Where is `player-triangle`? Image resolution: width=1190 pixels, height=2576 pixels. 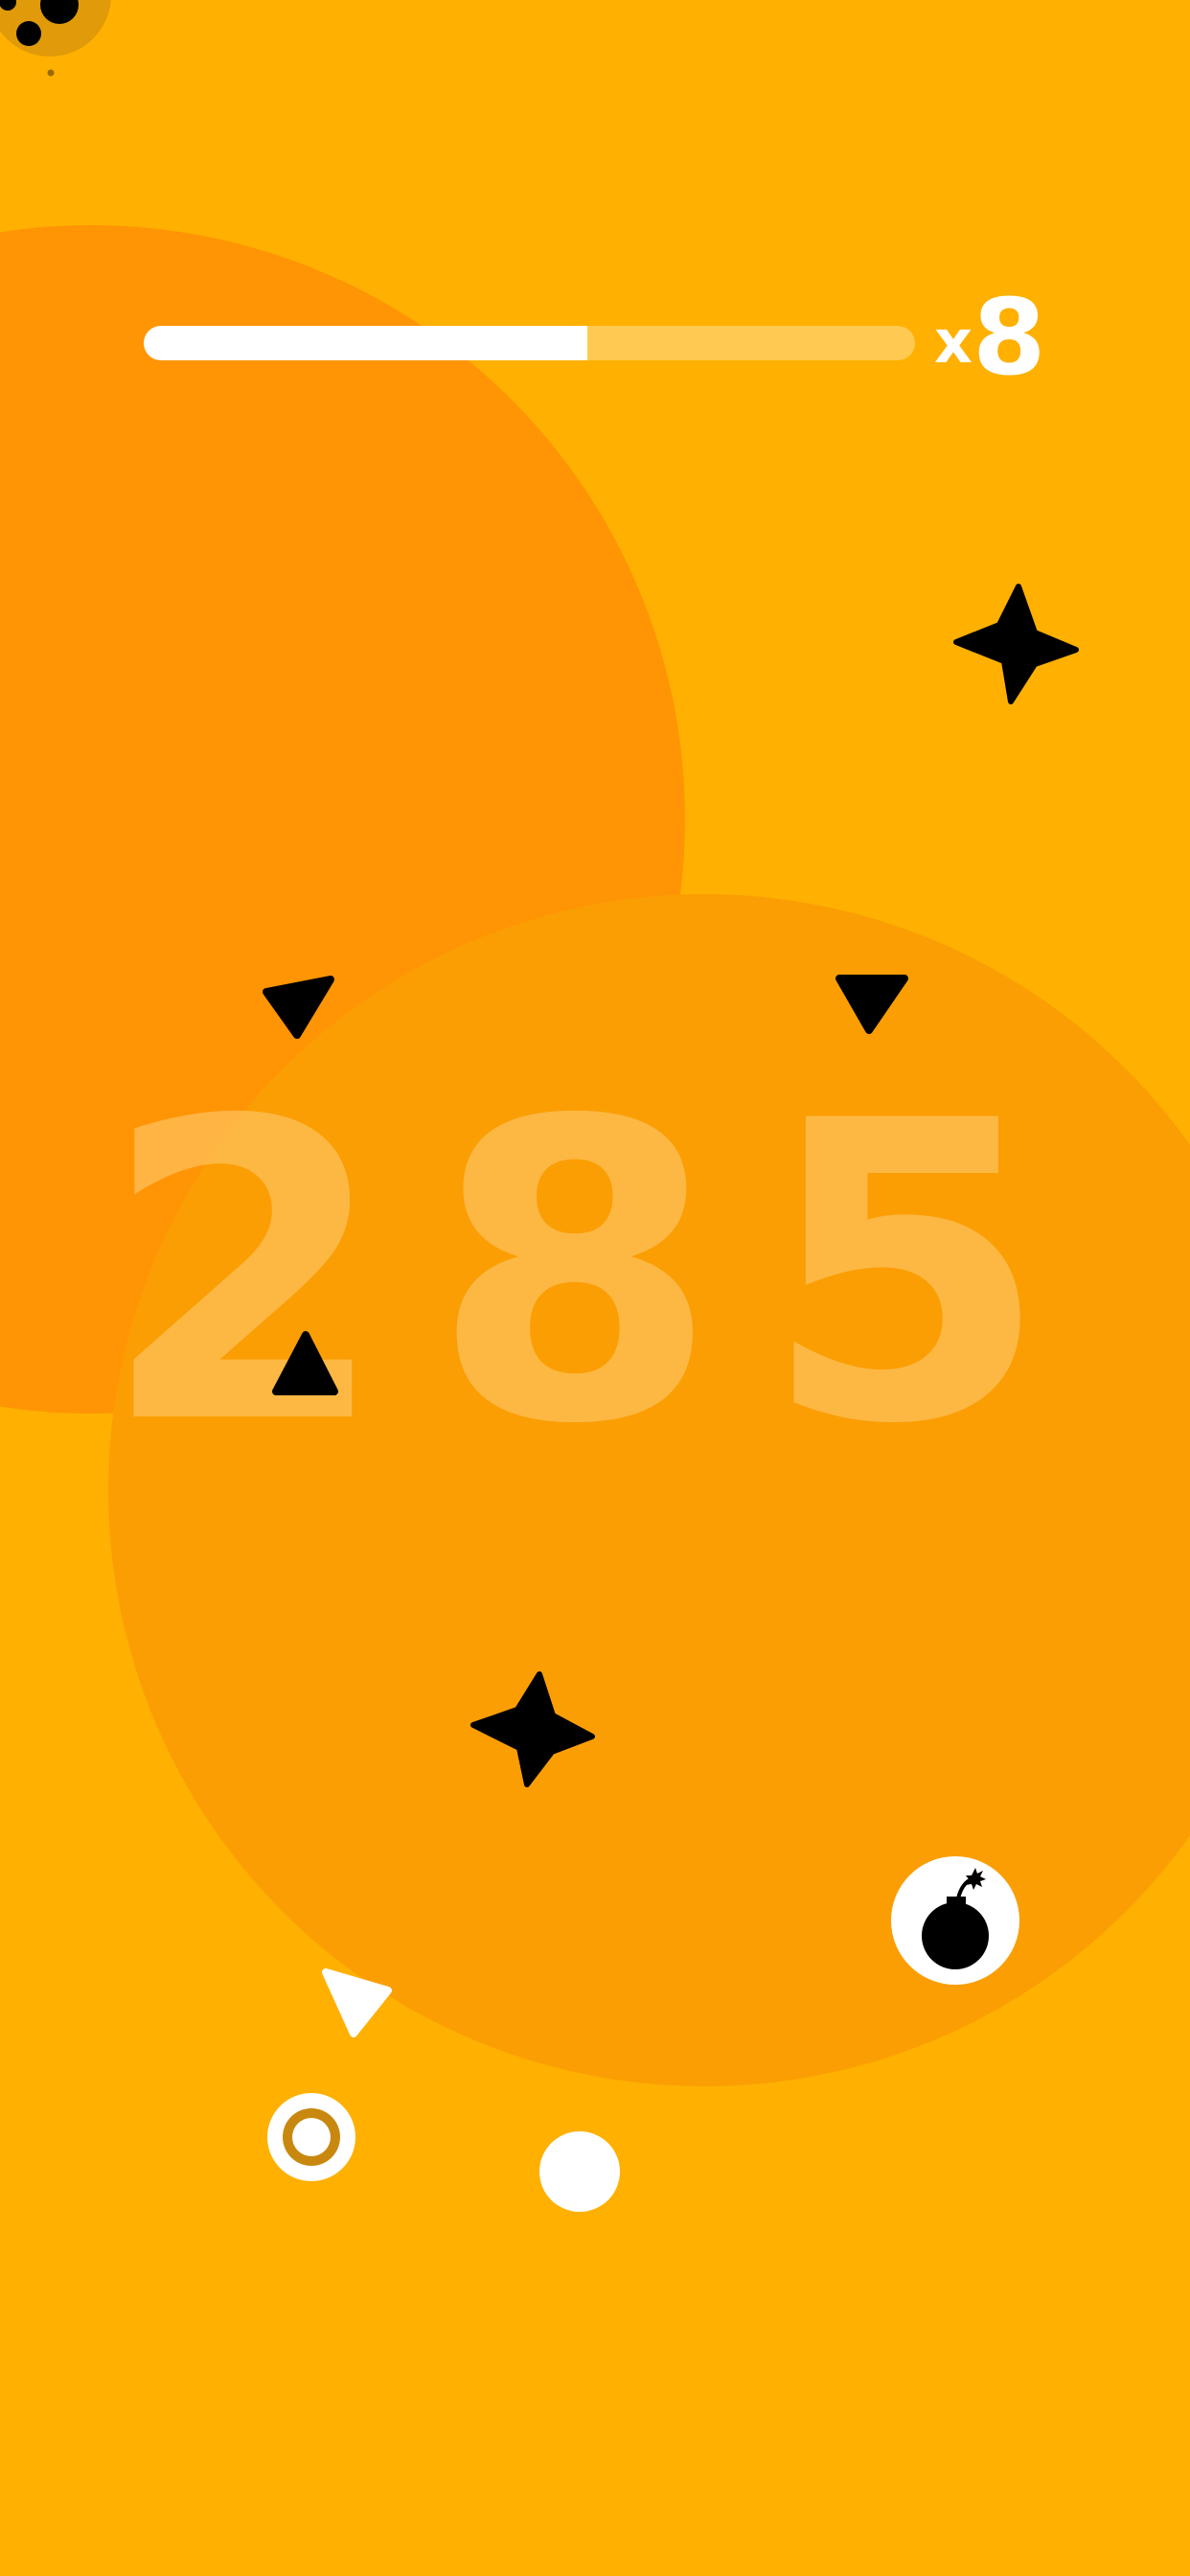
player-triangle is located at coordinates (357, 2003).